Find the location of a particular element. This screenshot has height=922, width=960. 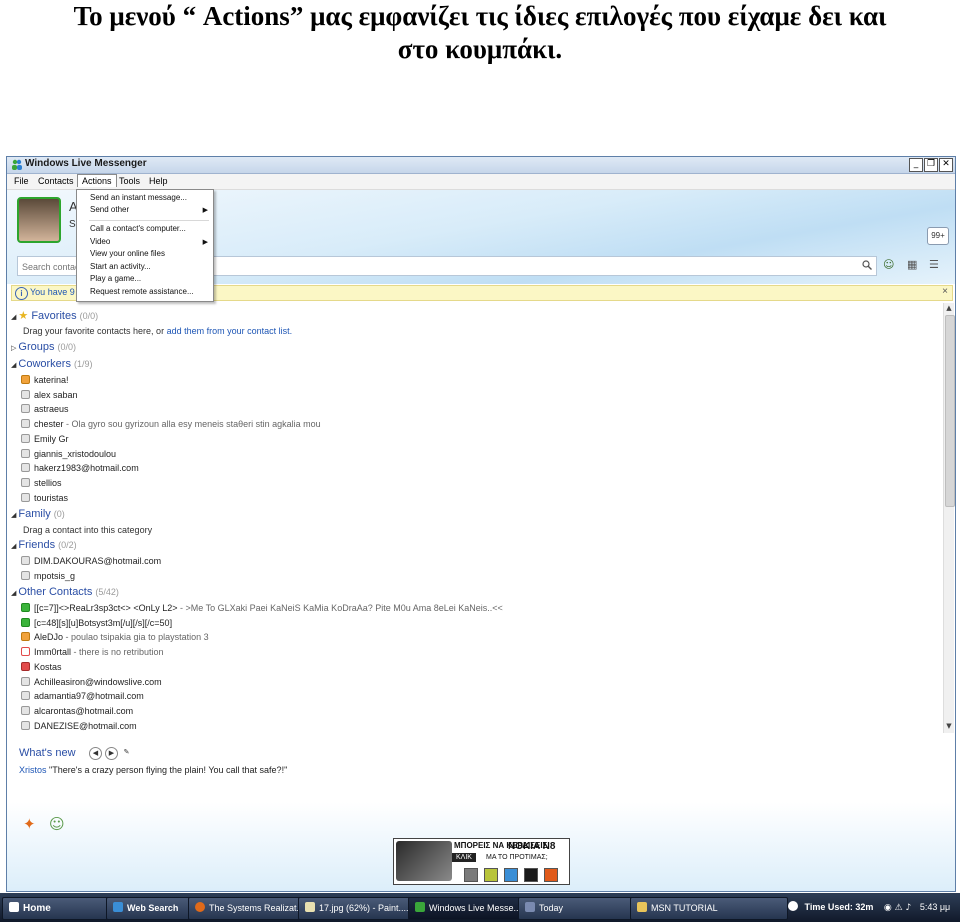

contact-row: Kostas is located at coordinates (41, 666).